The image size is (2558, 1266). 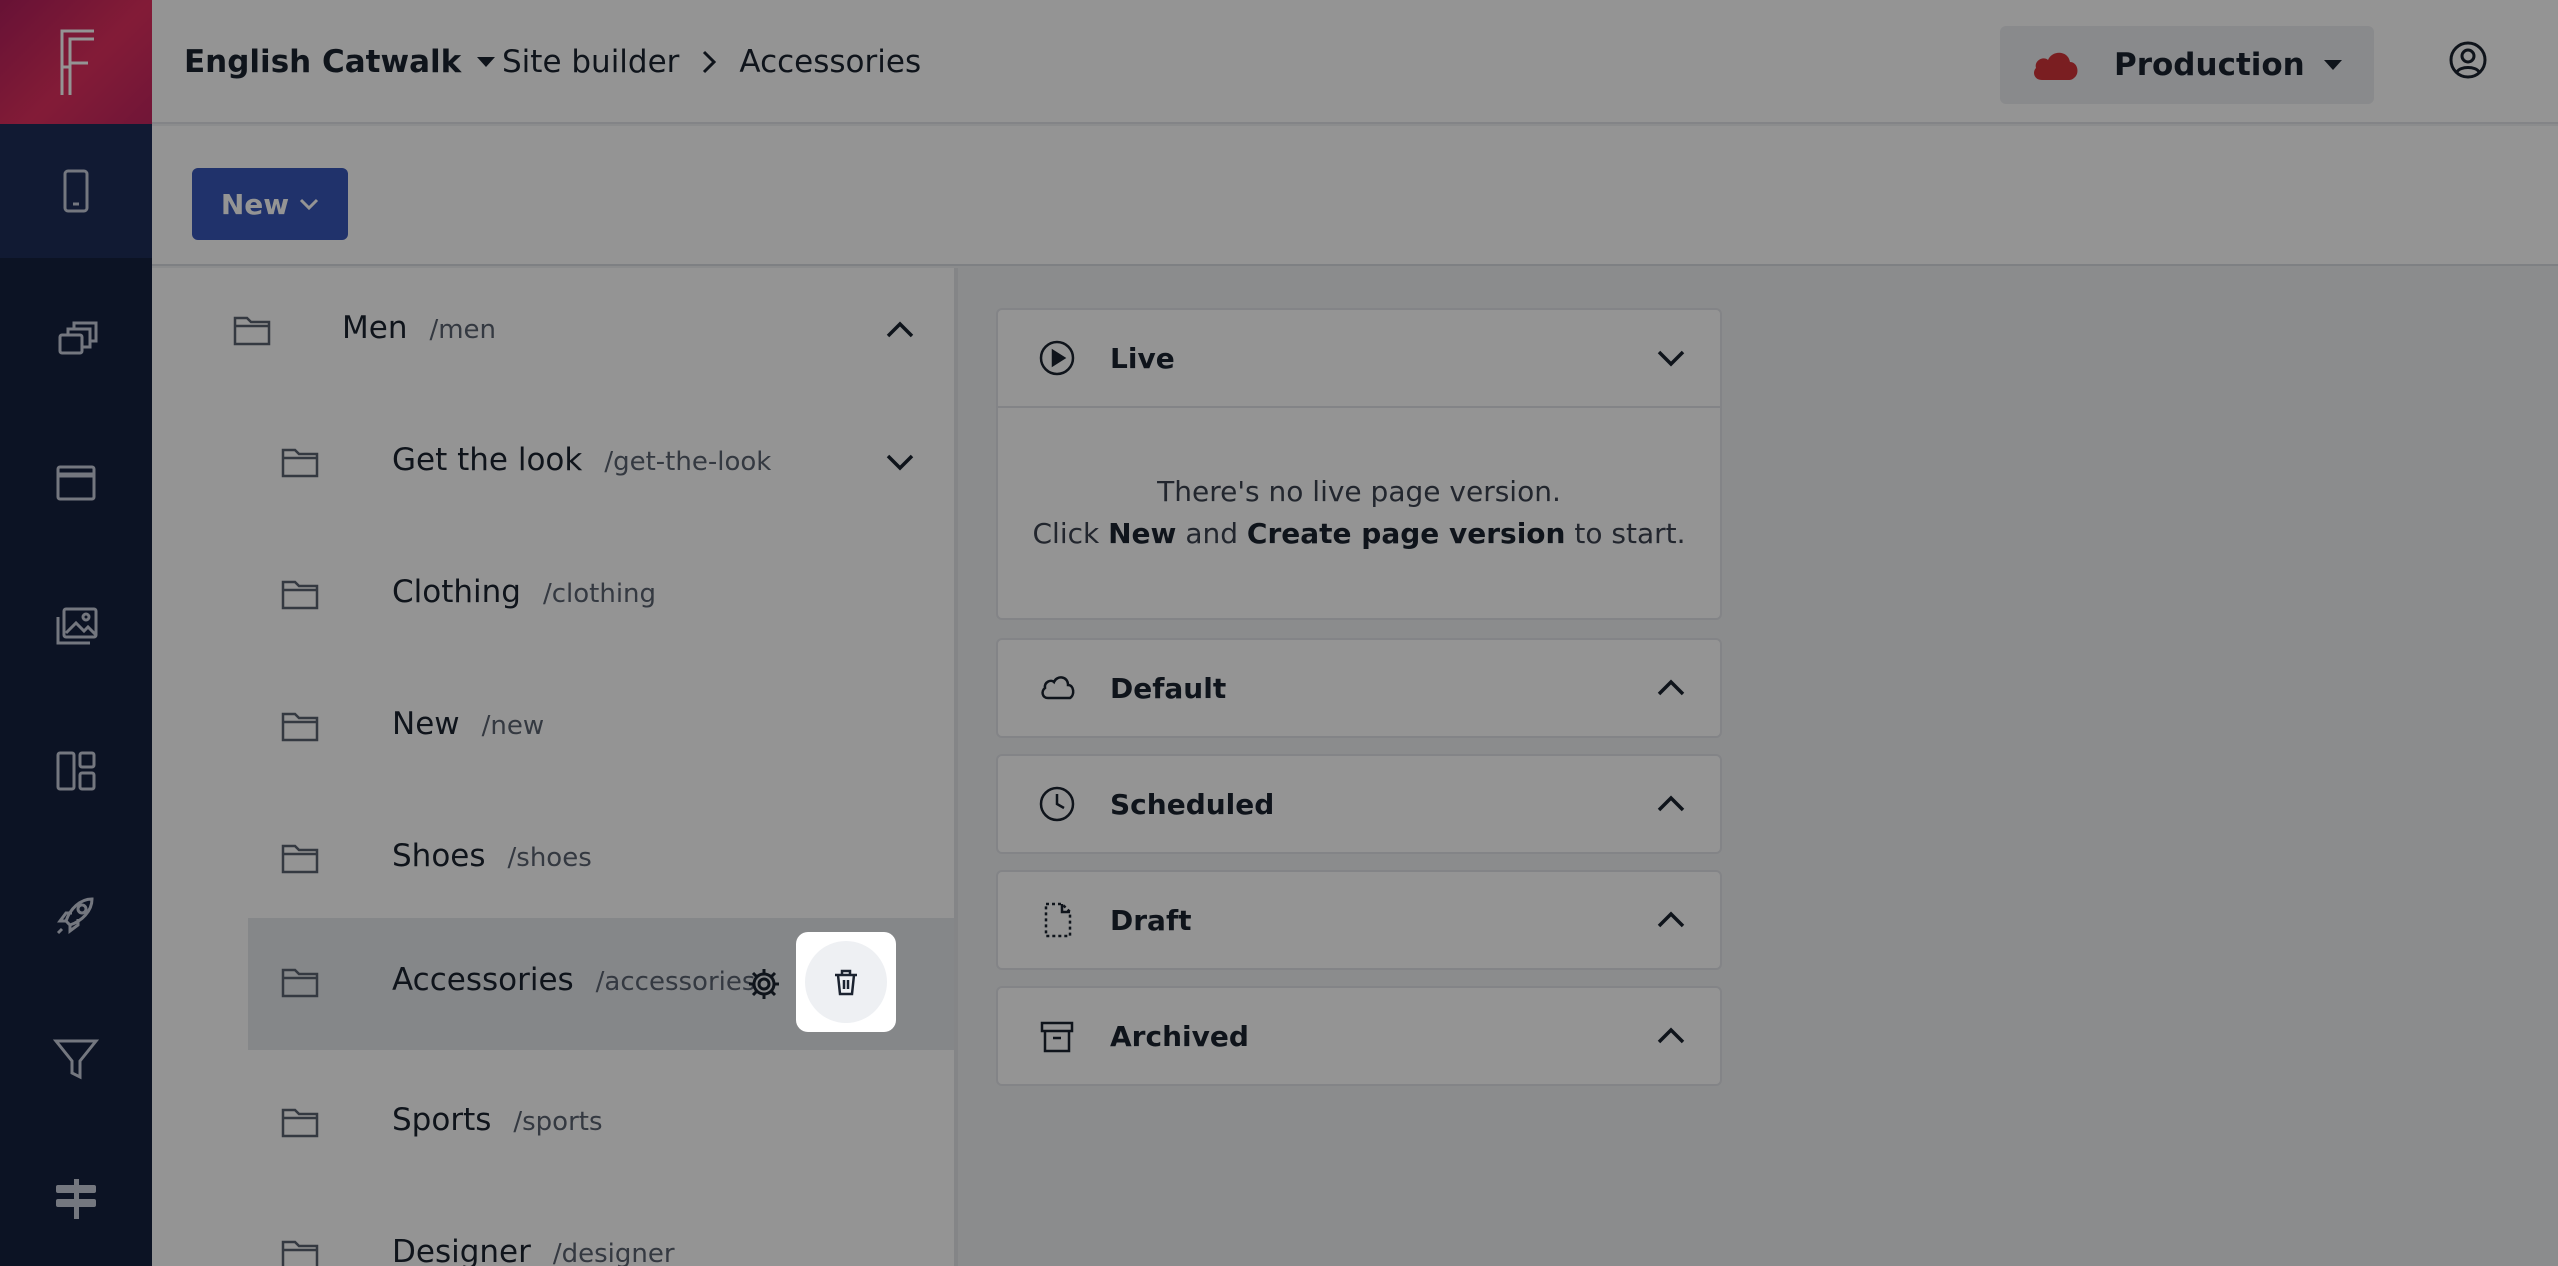 I want to click on tree-row-get-the-look: Get the look/get-the-look, so click(x=553, y=464).